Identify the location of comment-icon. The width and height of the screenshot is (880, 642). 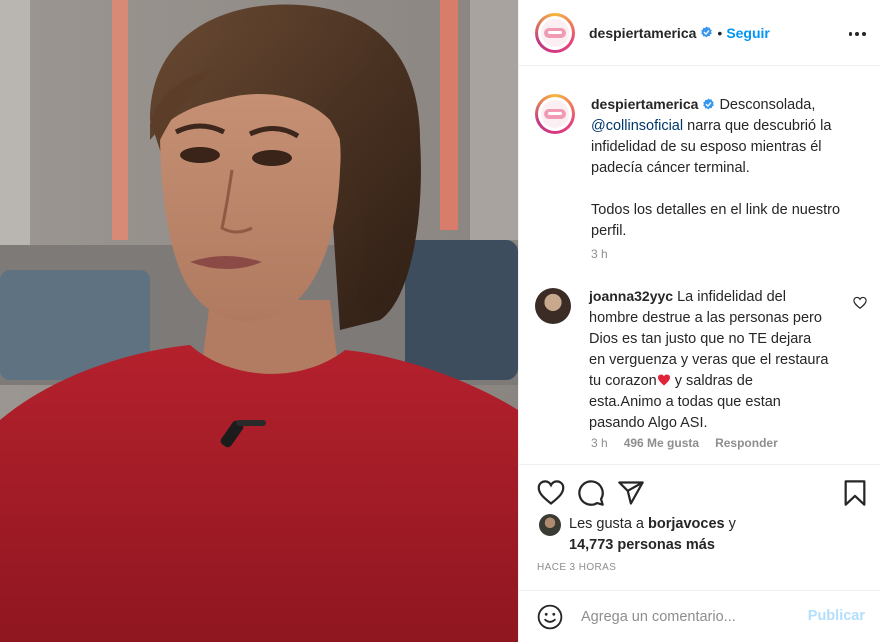
(591, 493).